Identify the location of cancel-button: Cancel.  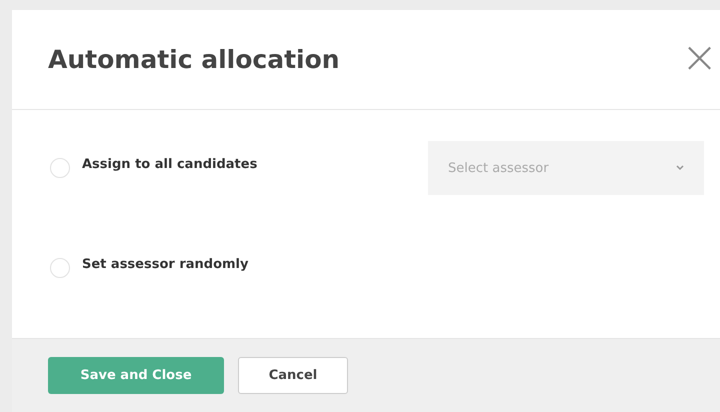
(293, 375).